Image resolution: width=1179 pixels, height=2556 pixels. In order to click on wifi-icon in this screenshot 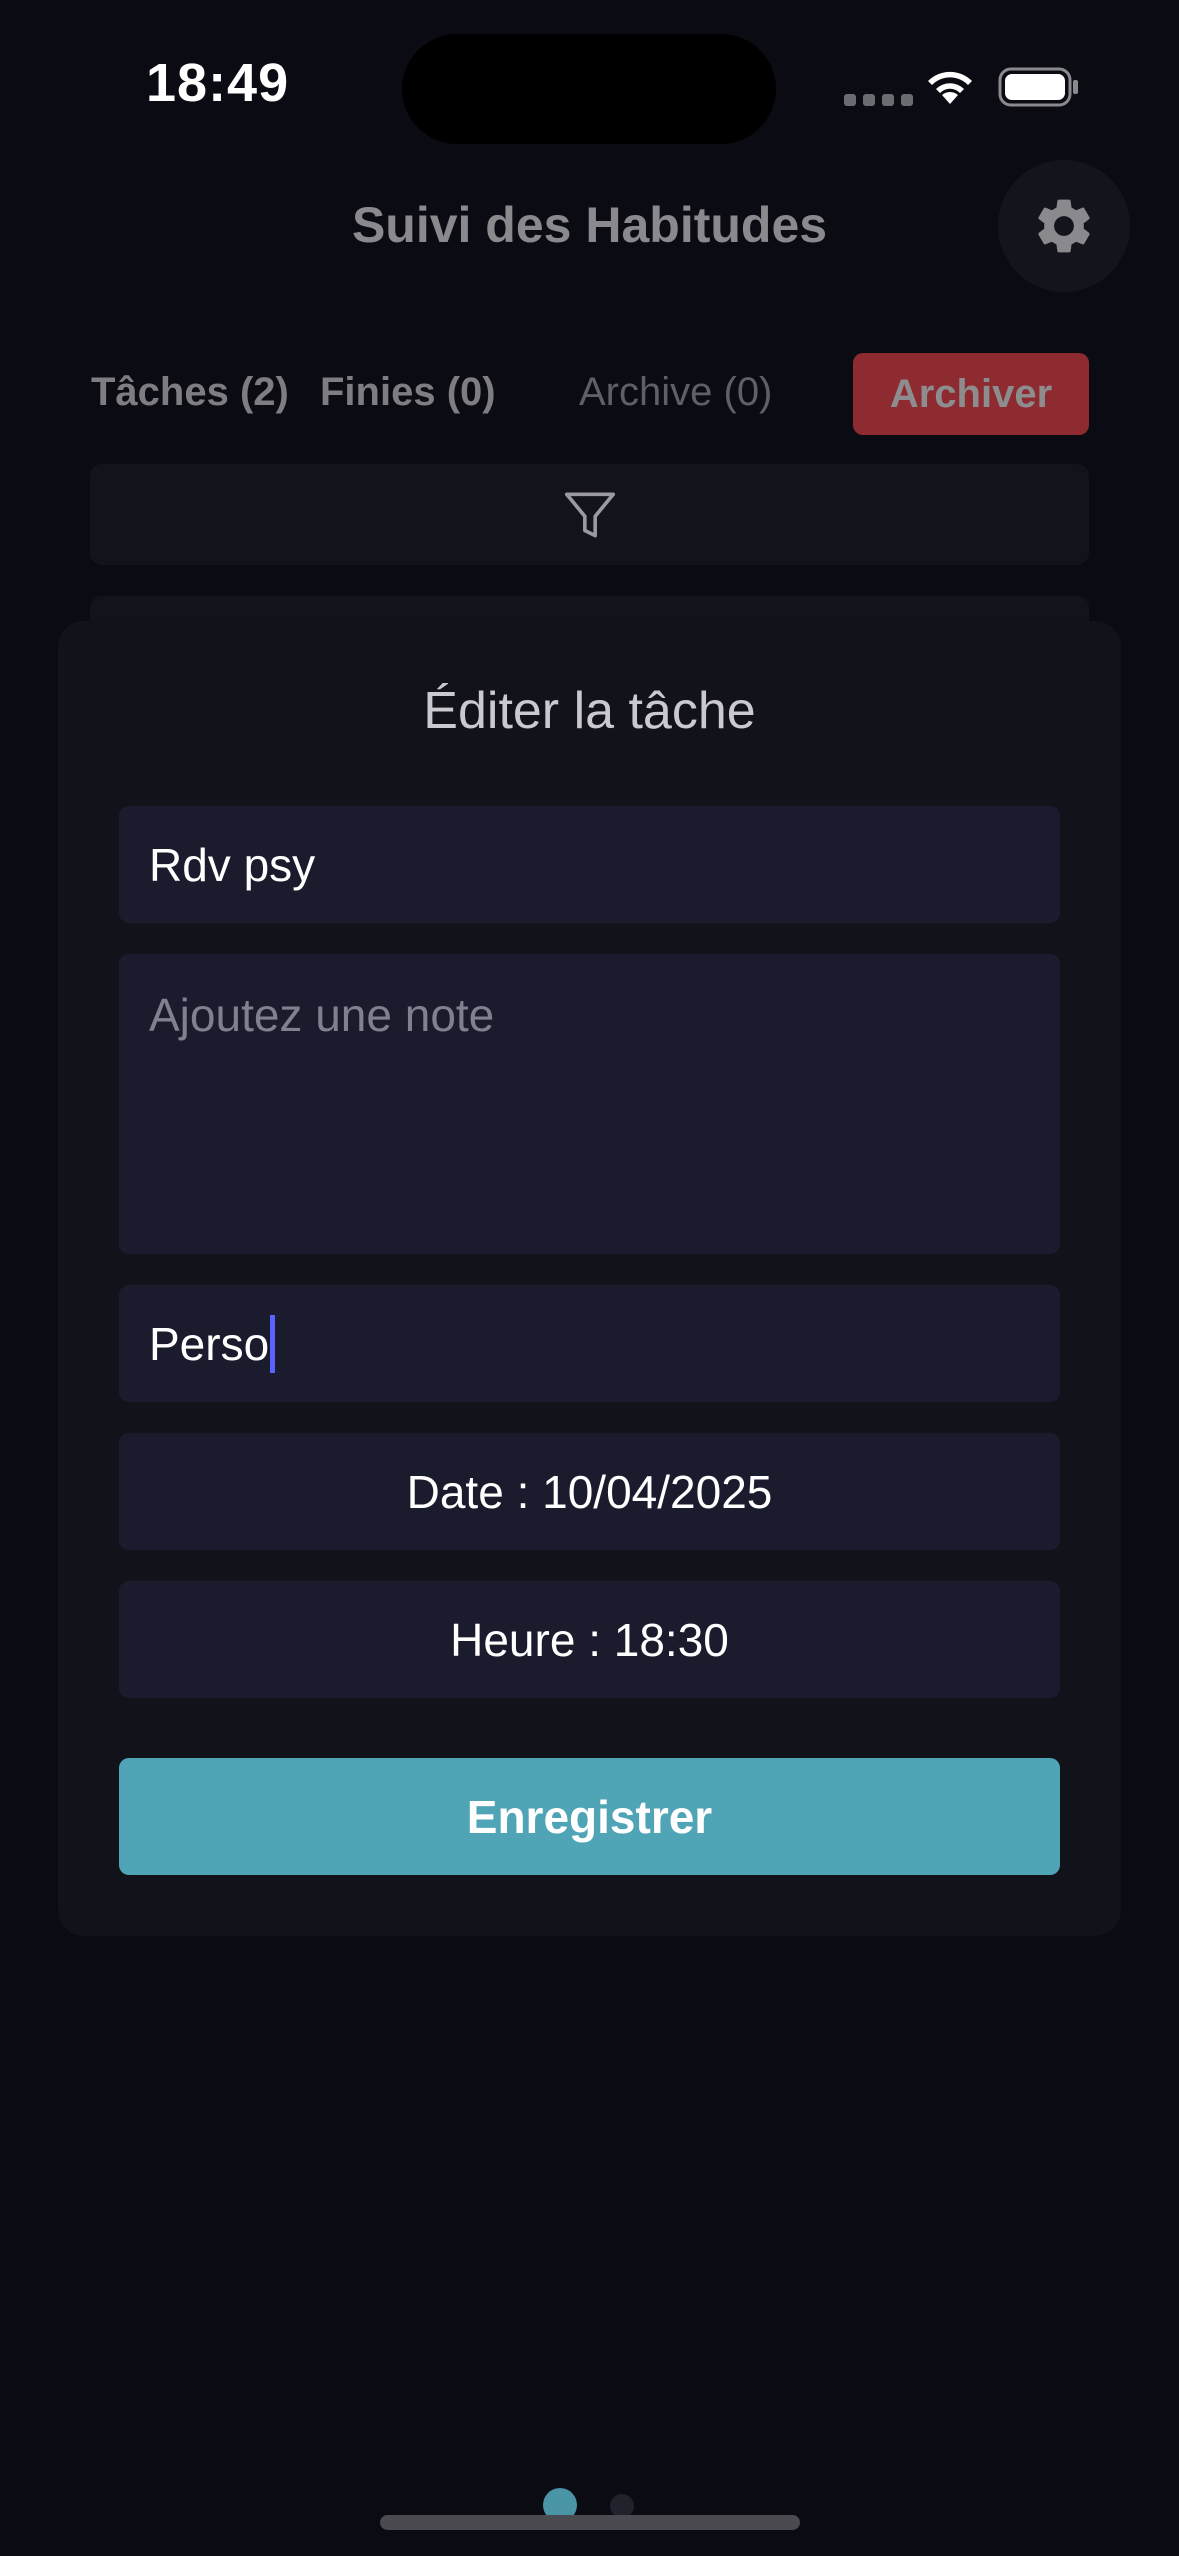, I will do `click(950, 87)`.